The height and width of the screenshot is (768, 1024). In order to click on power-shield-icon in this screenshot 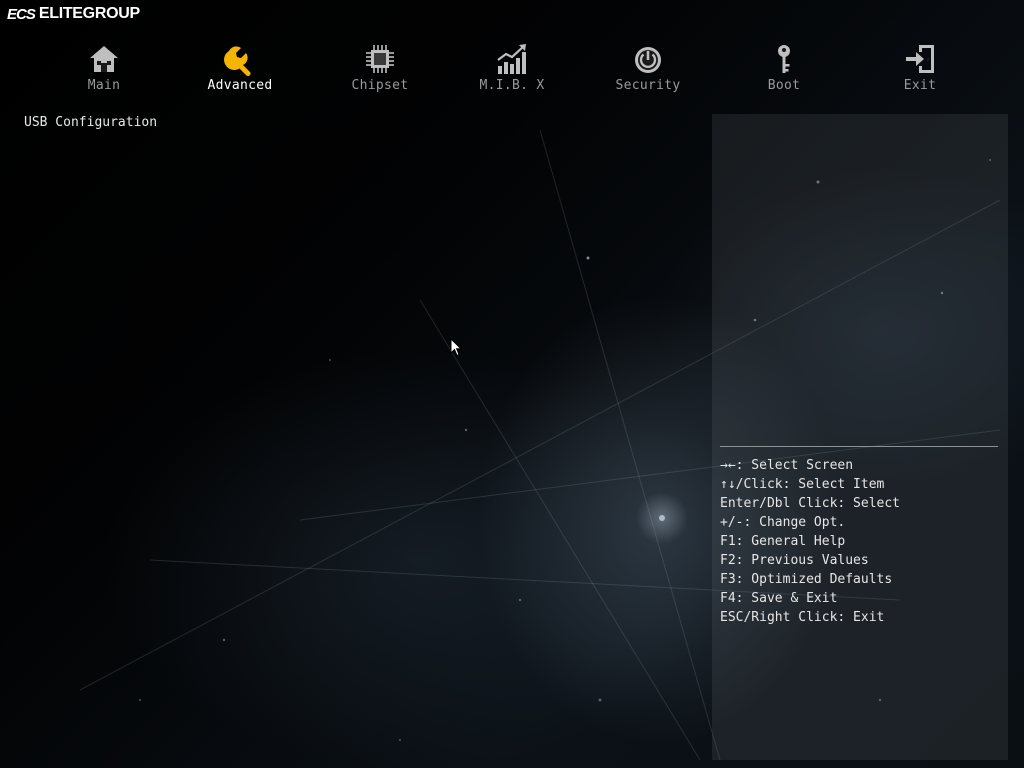, I will do `click(648, 60)`.